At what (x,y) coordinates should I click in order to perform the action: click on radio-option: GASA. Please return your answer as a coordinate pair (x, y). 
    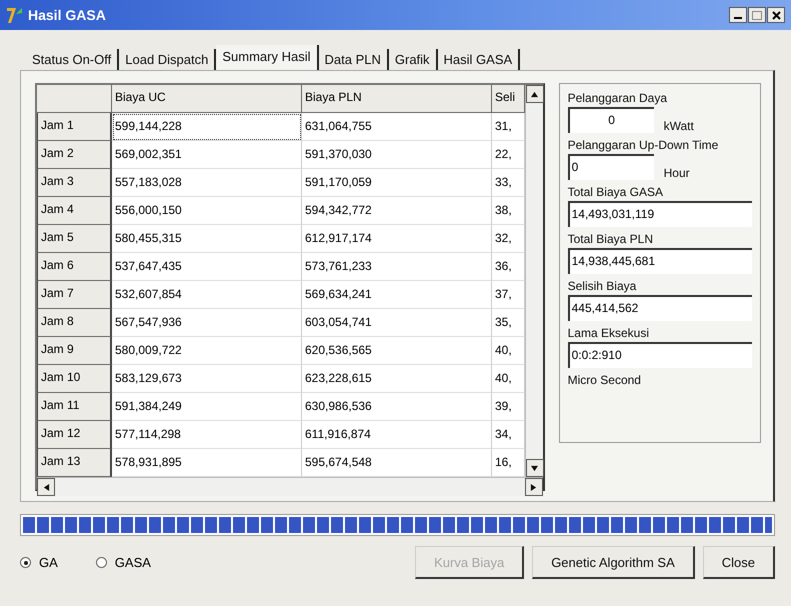
    Looking at the image, I should click on (123, 562).